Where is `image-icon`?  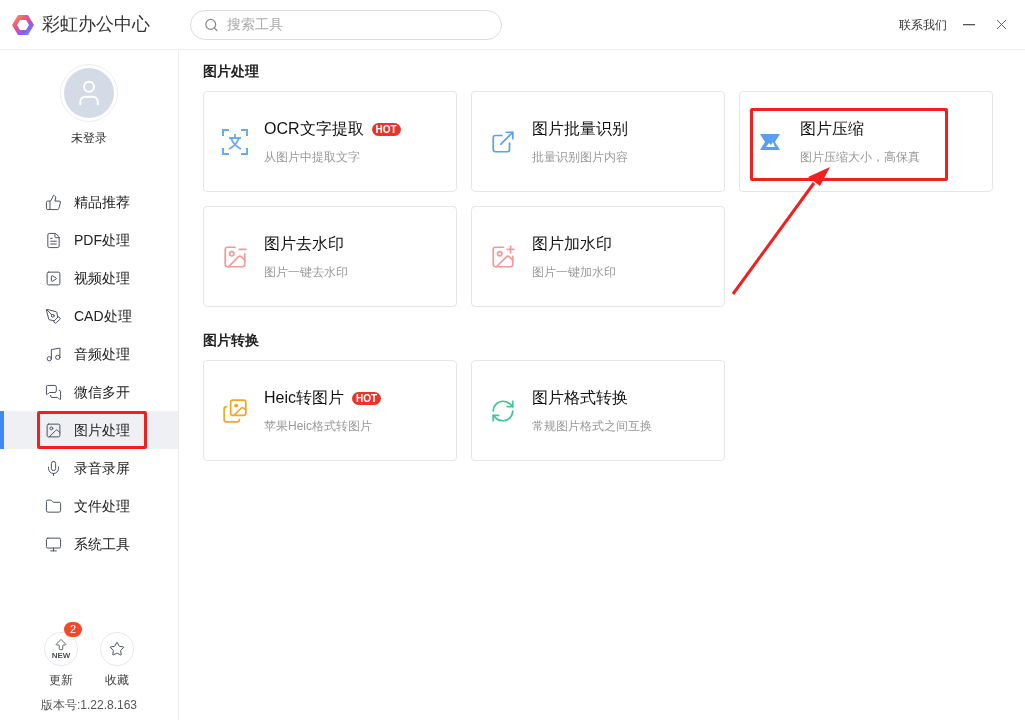 image-icon is located at coordinates (53, 430).